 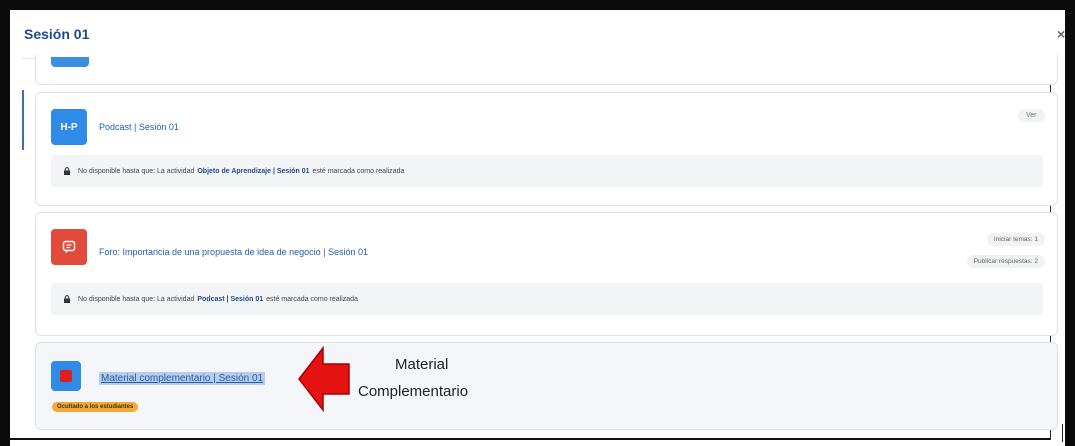 What do you see at coordinates (1070, 223) in the screenshot?
I see `right-black-frame` at bounding box center [1070, 223].